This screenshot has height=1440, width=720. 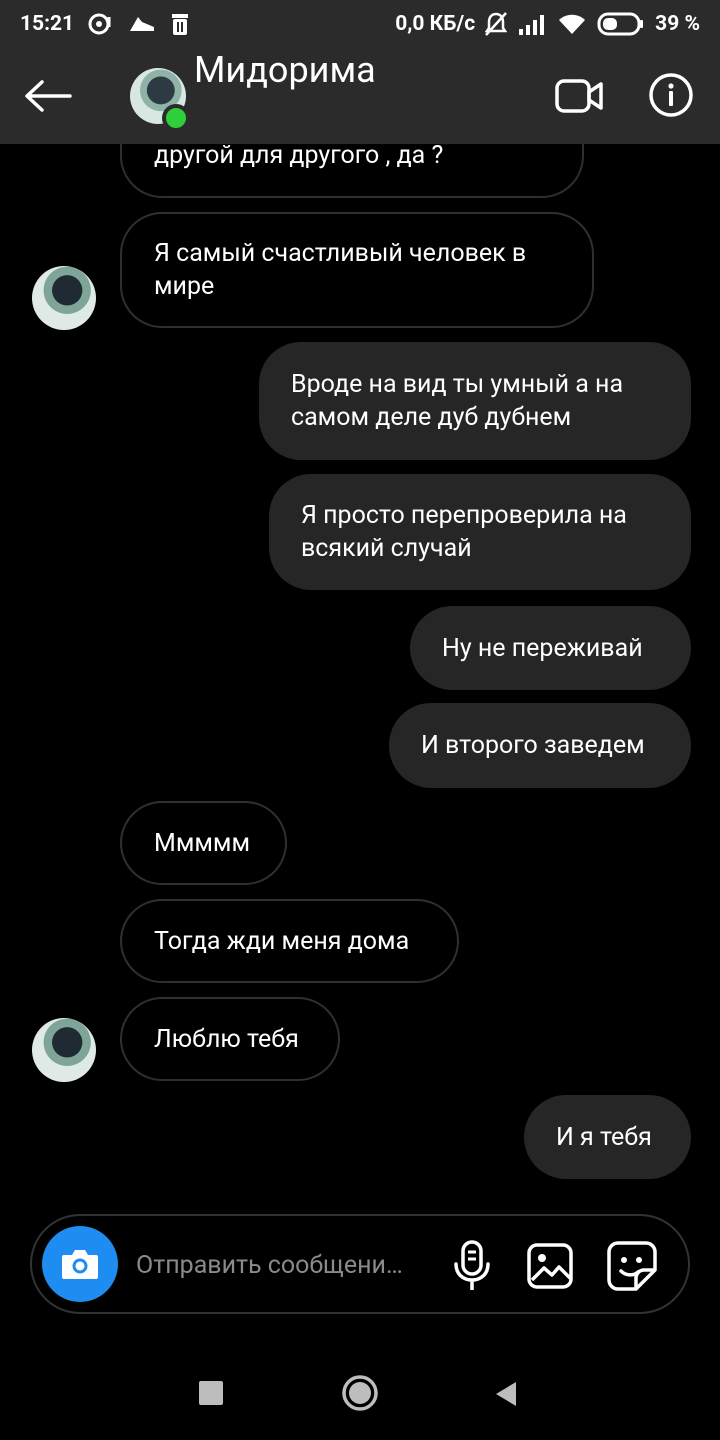 I want to click on info-icon, so click(x=671, y=95).